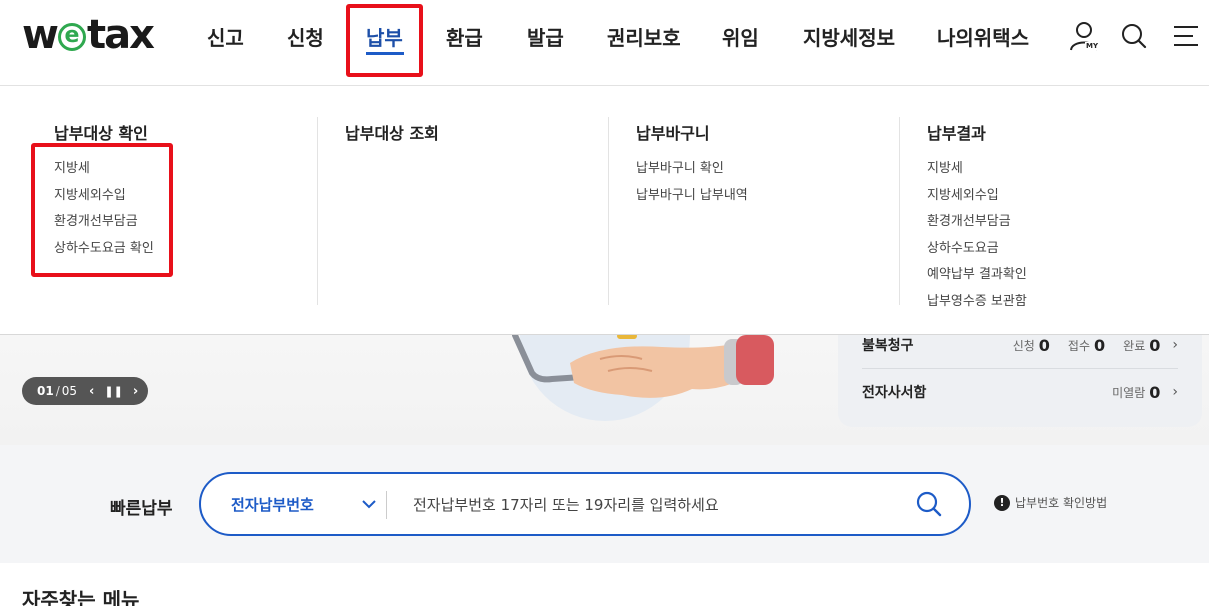  Describe the element at coordinates (85, 391) in the screenshot. I see `banner-pager: 01 / 05 ‹ ❚❚ ›` at that location.